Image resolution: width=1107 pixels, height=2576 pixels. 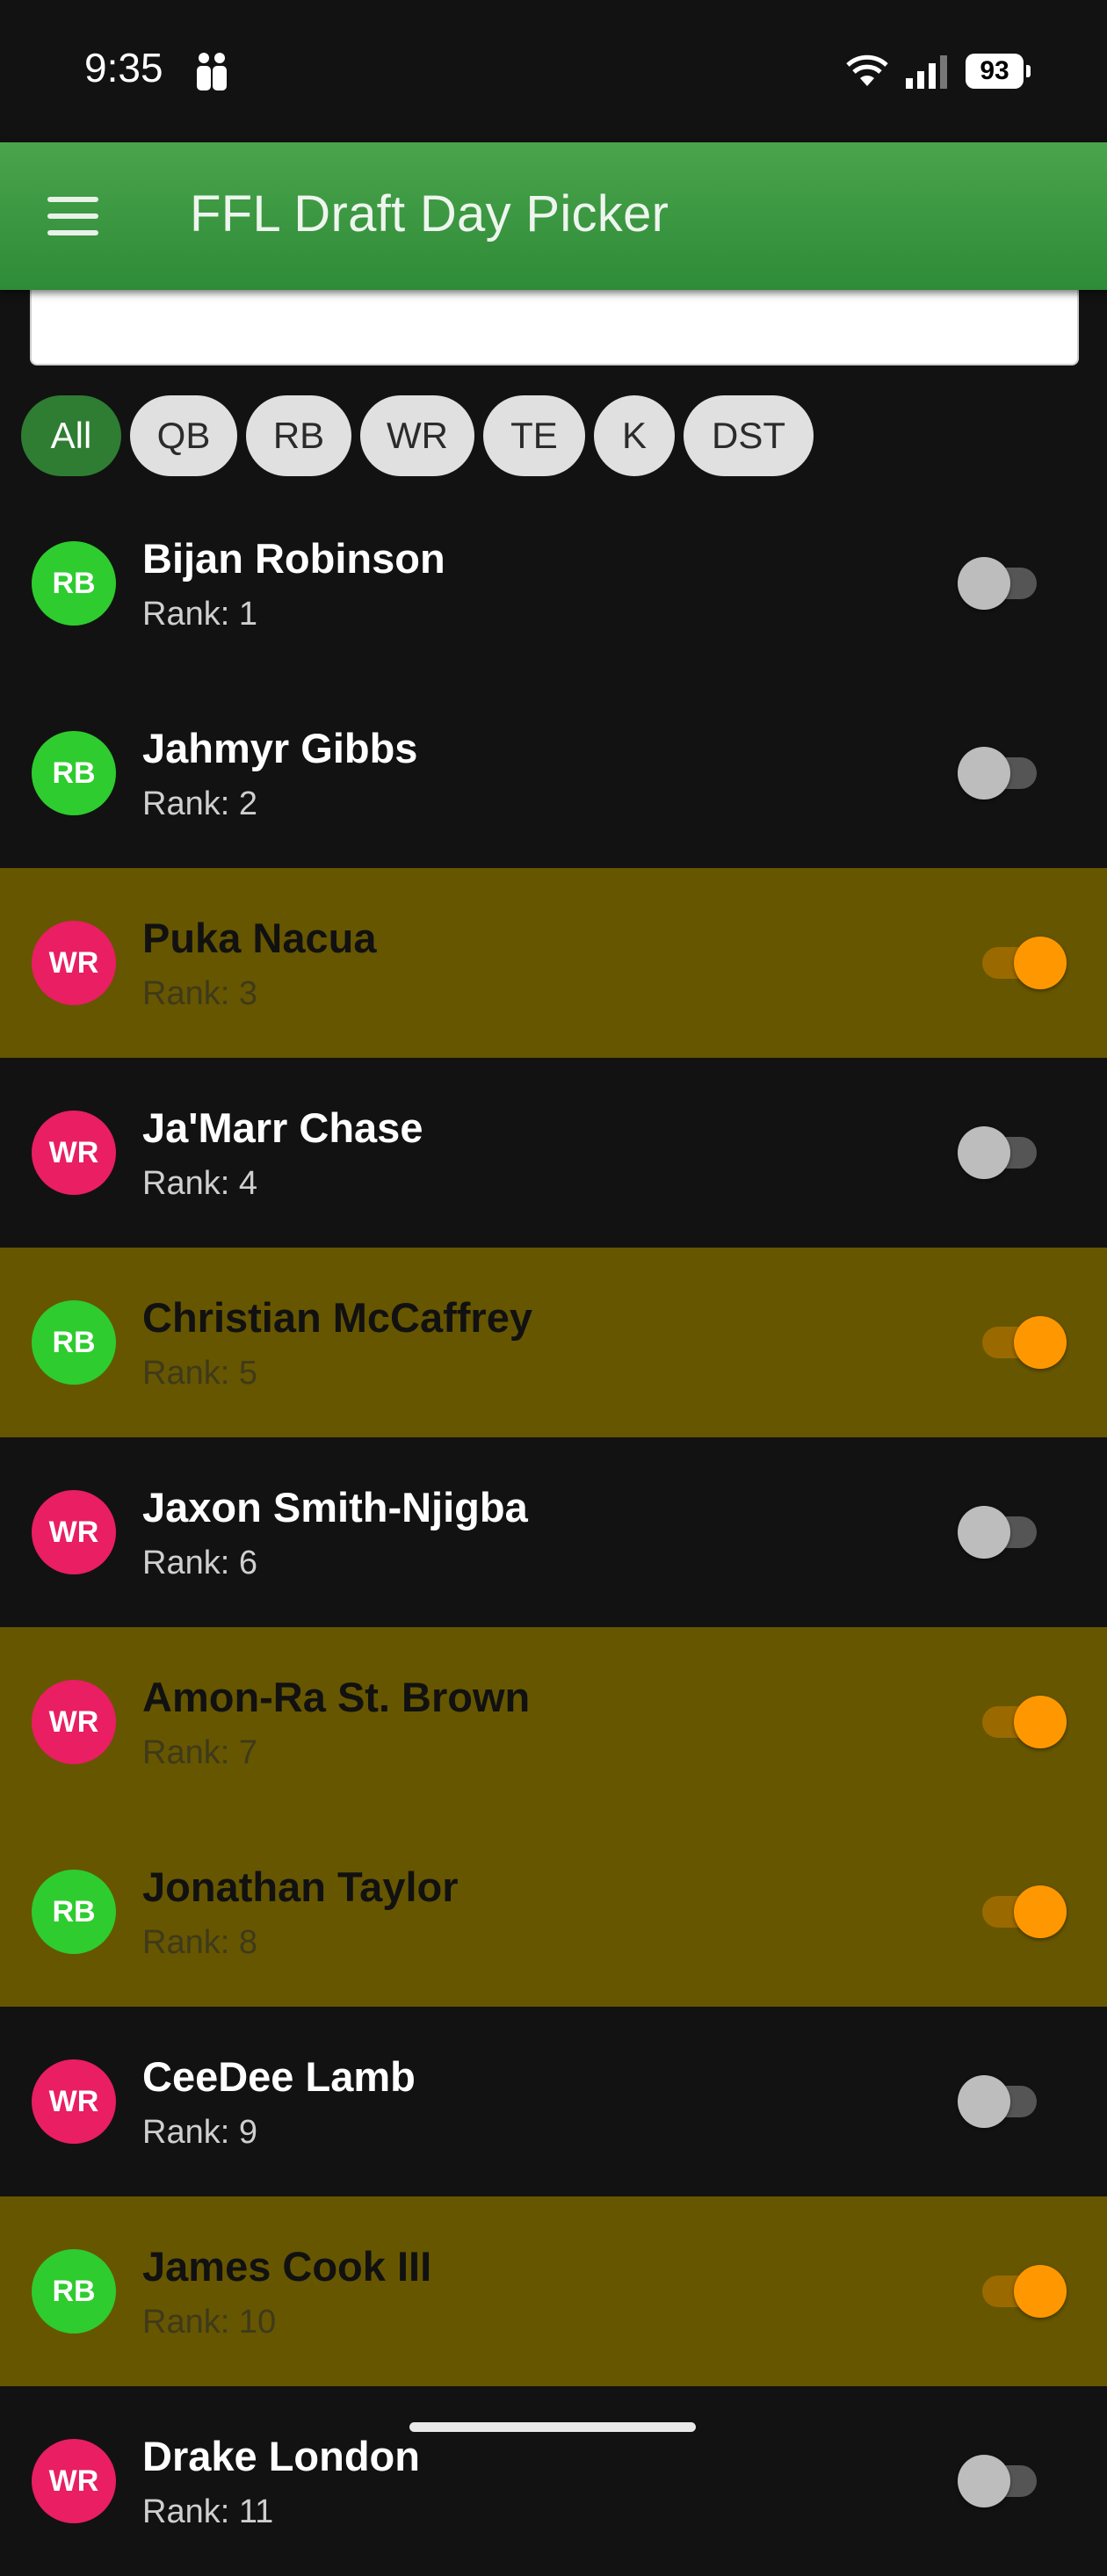 I want to click on status-bar: 9:35 93, so click(x=553, y=71).